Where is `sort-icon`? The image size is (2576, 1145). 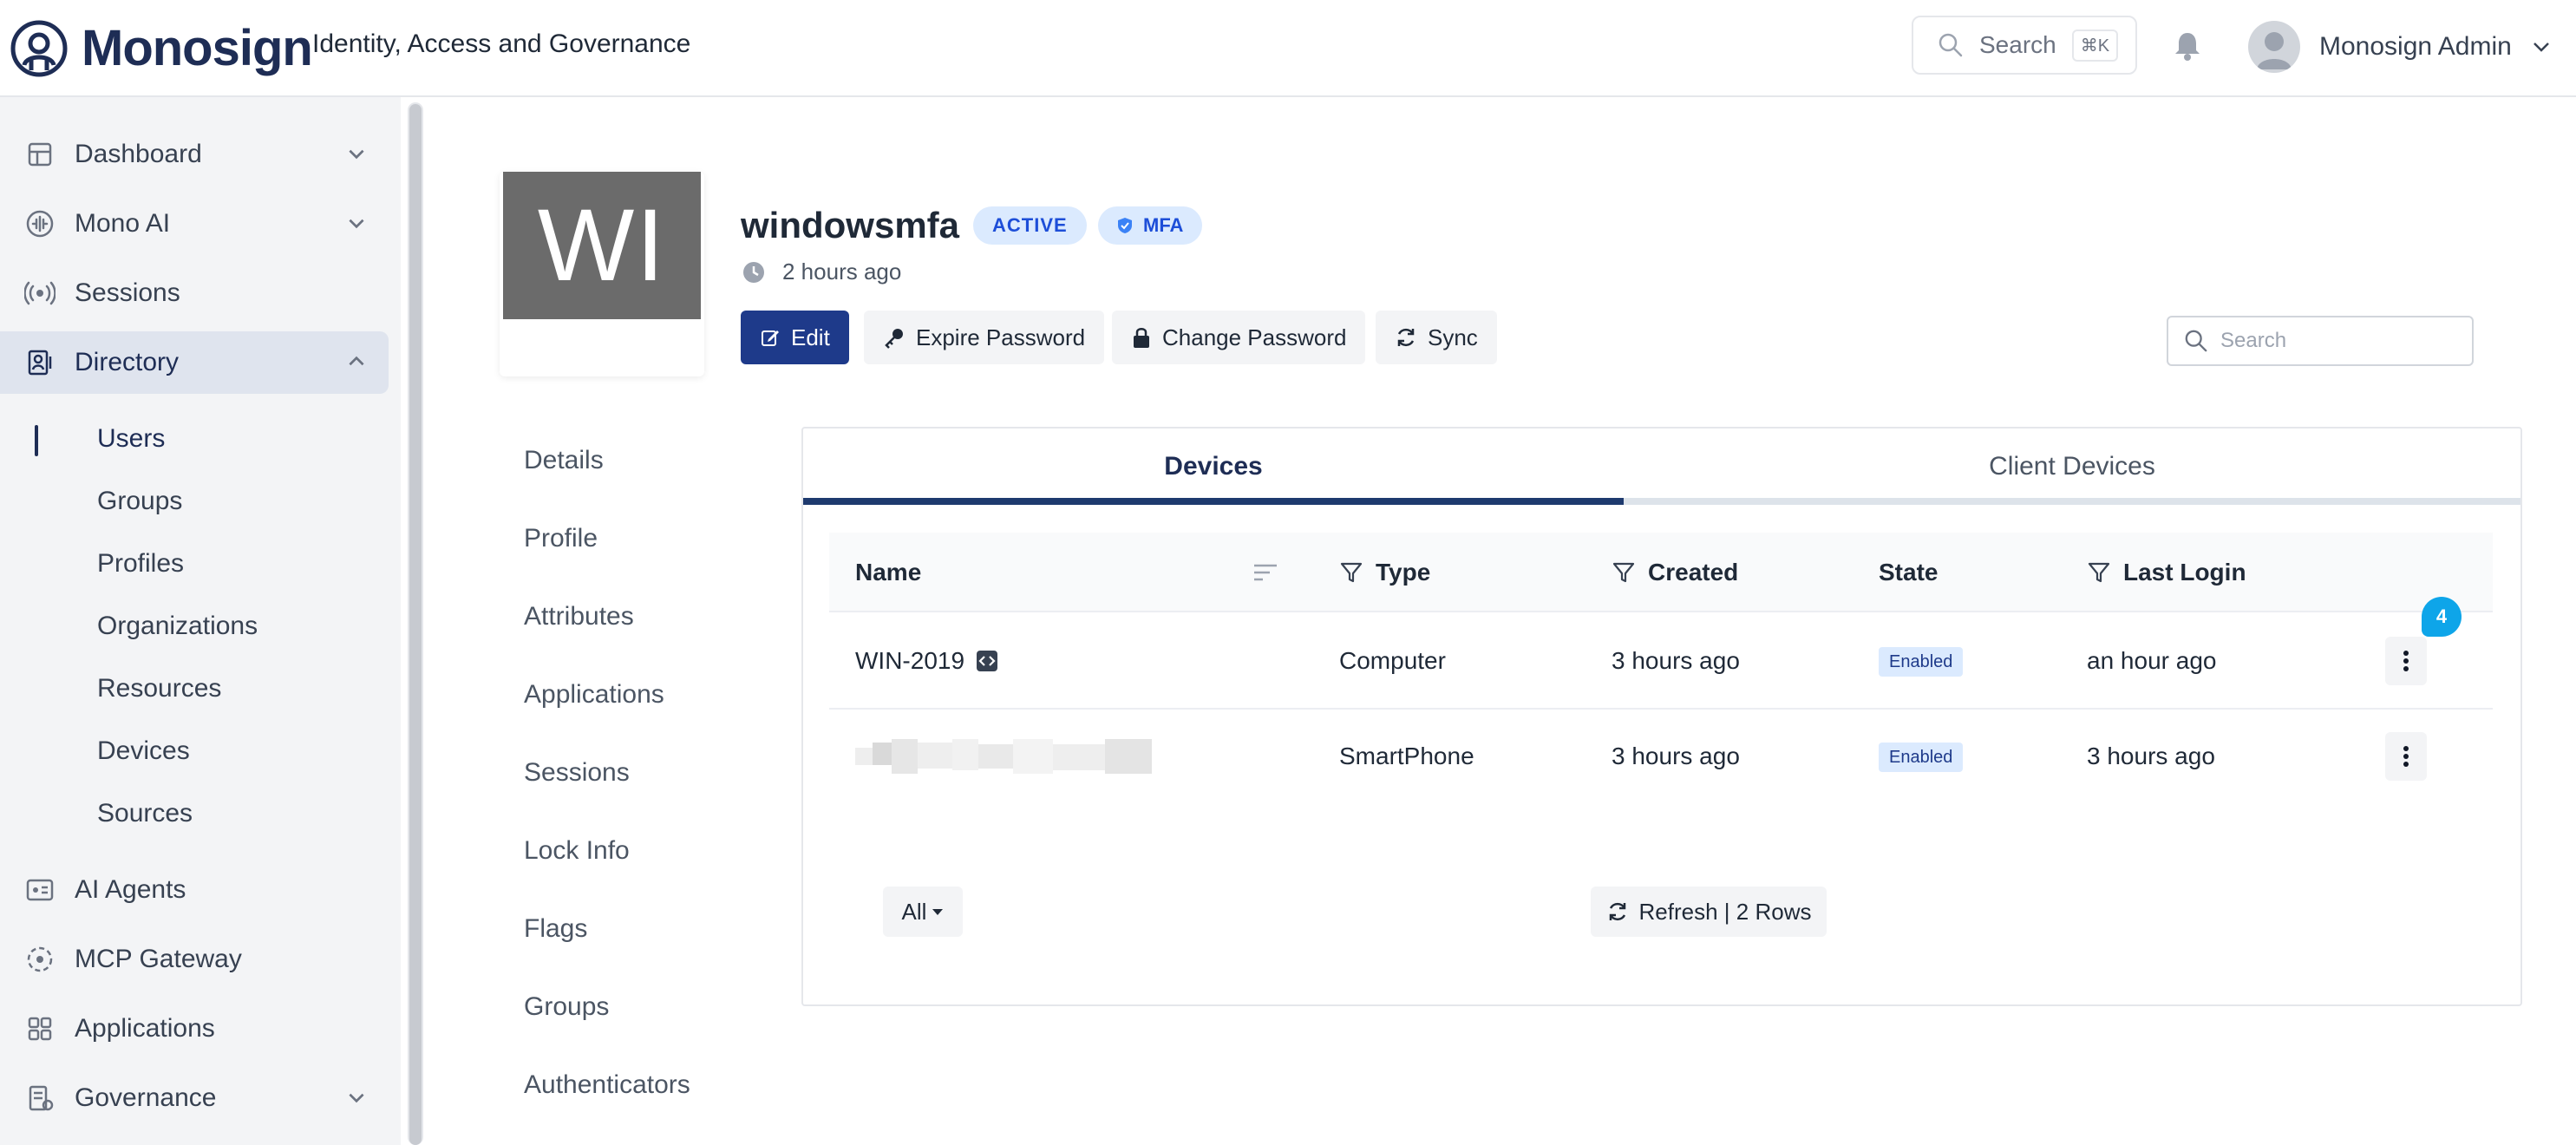 sort-icon is located at coordinates (1265, 572).